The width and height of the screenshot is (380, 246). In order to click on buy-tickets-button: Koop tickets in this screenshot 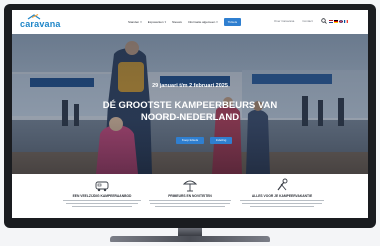, I will do `click(190, 140)`.